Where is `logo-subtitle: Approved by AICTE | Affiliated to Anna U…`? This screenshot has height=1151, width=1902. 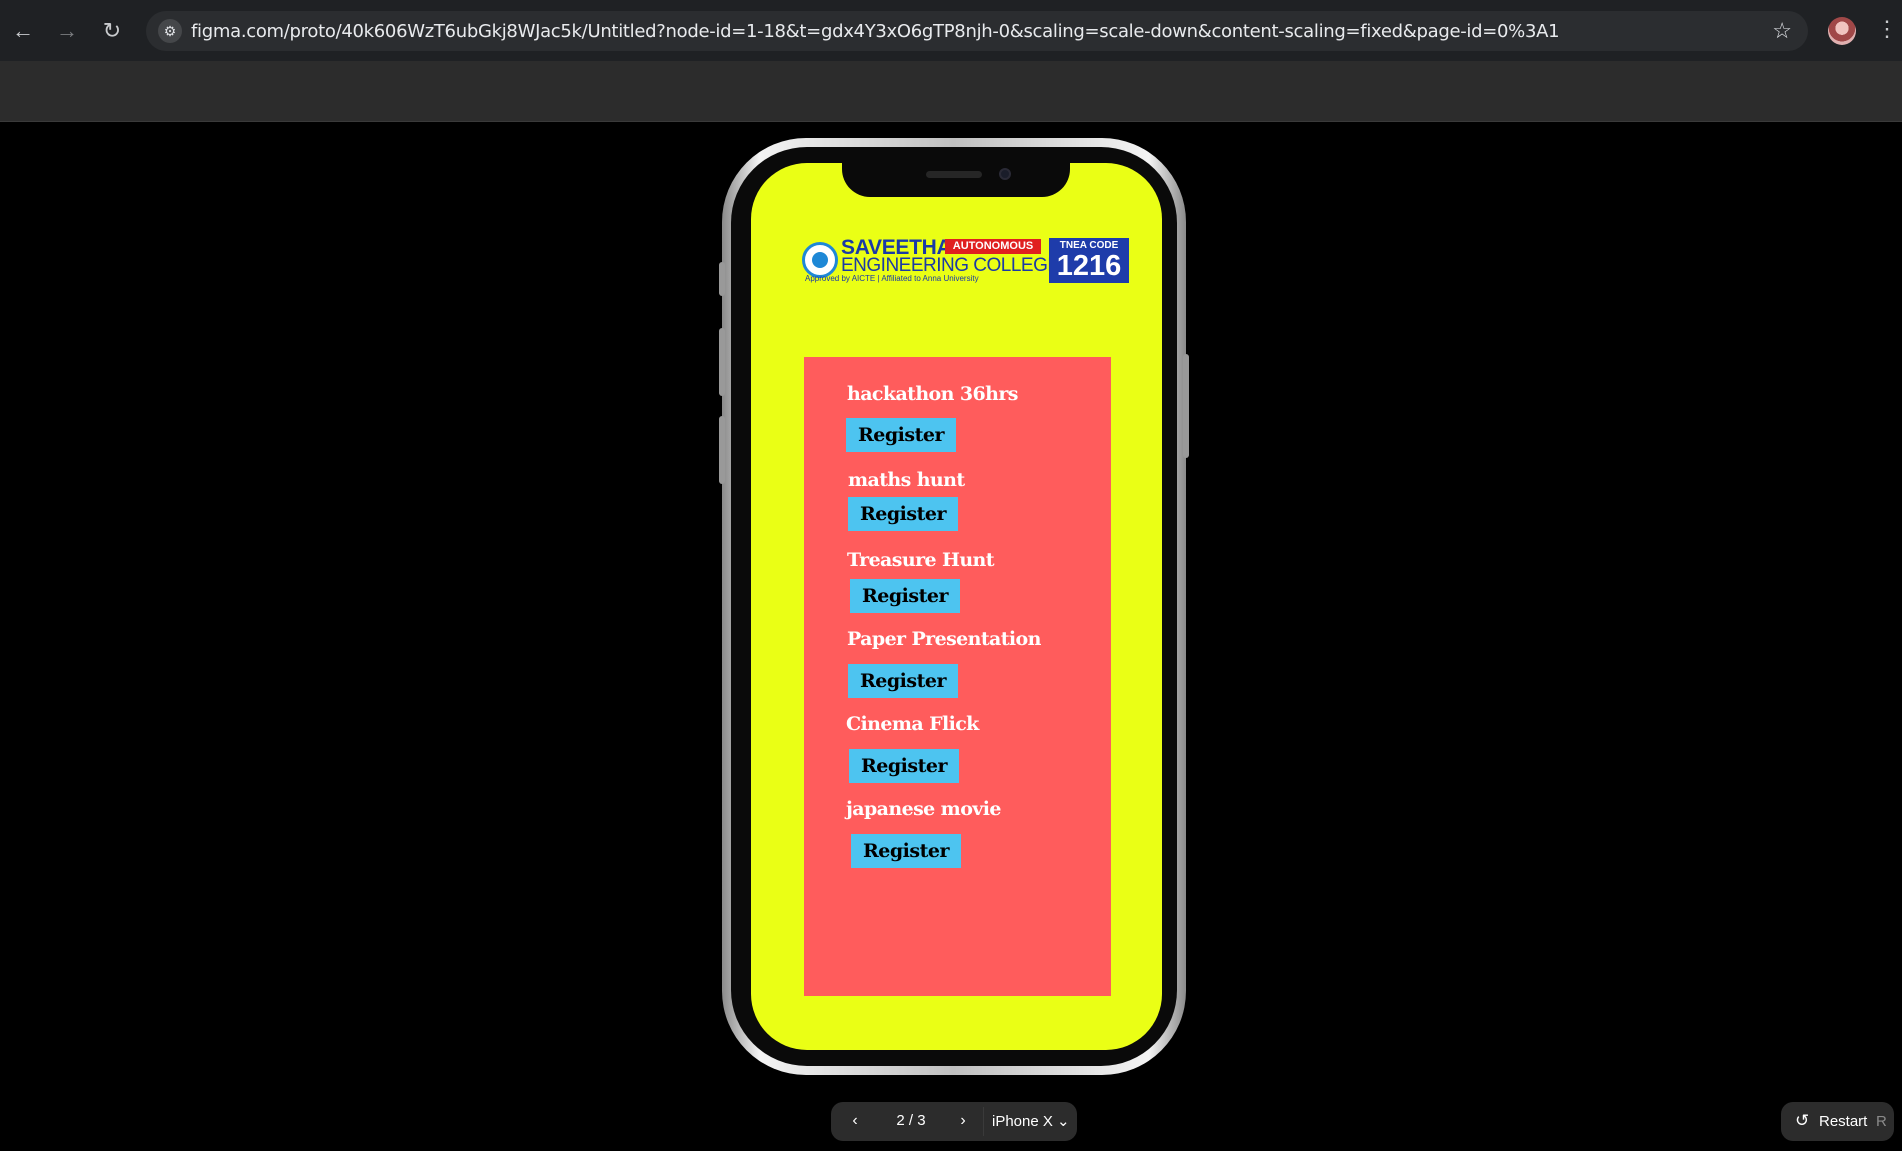
logo-subtitle: Approved by AICTE | Affiliated to Anna U… is located at coordinates (892, 278).